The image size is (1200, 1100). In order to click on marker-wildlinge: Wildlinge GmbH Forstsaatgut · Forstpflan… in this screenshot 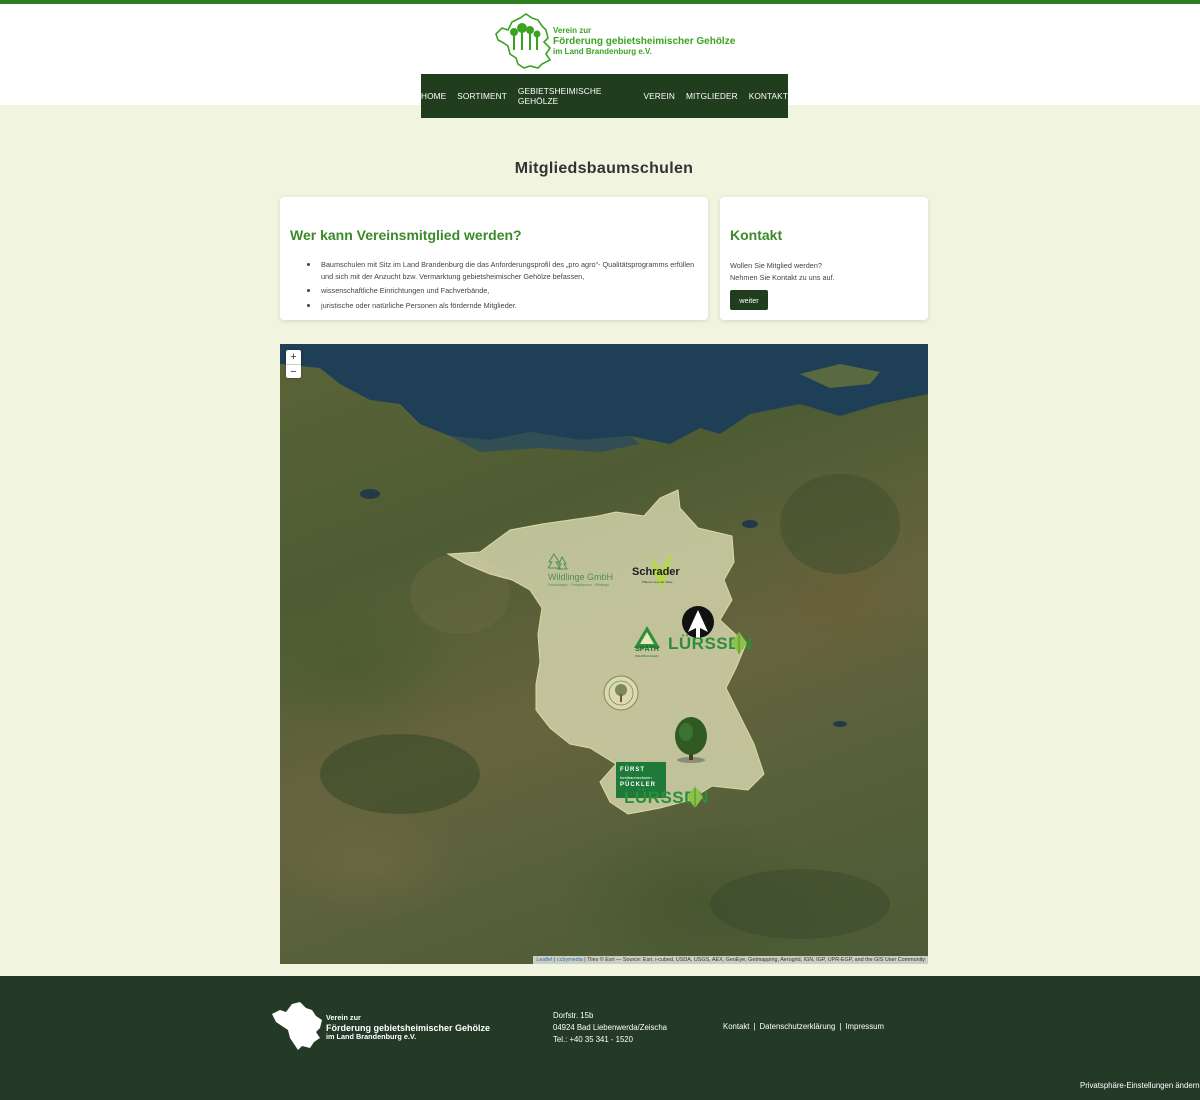, I will do `click(582, 572)`.